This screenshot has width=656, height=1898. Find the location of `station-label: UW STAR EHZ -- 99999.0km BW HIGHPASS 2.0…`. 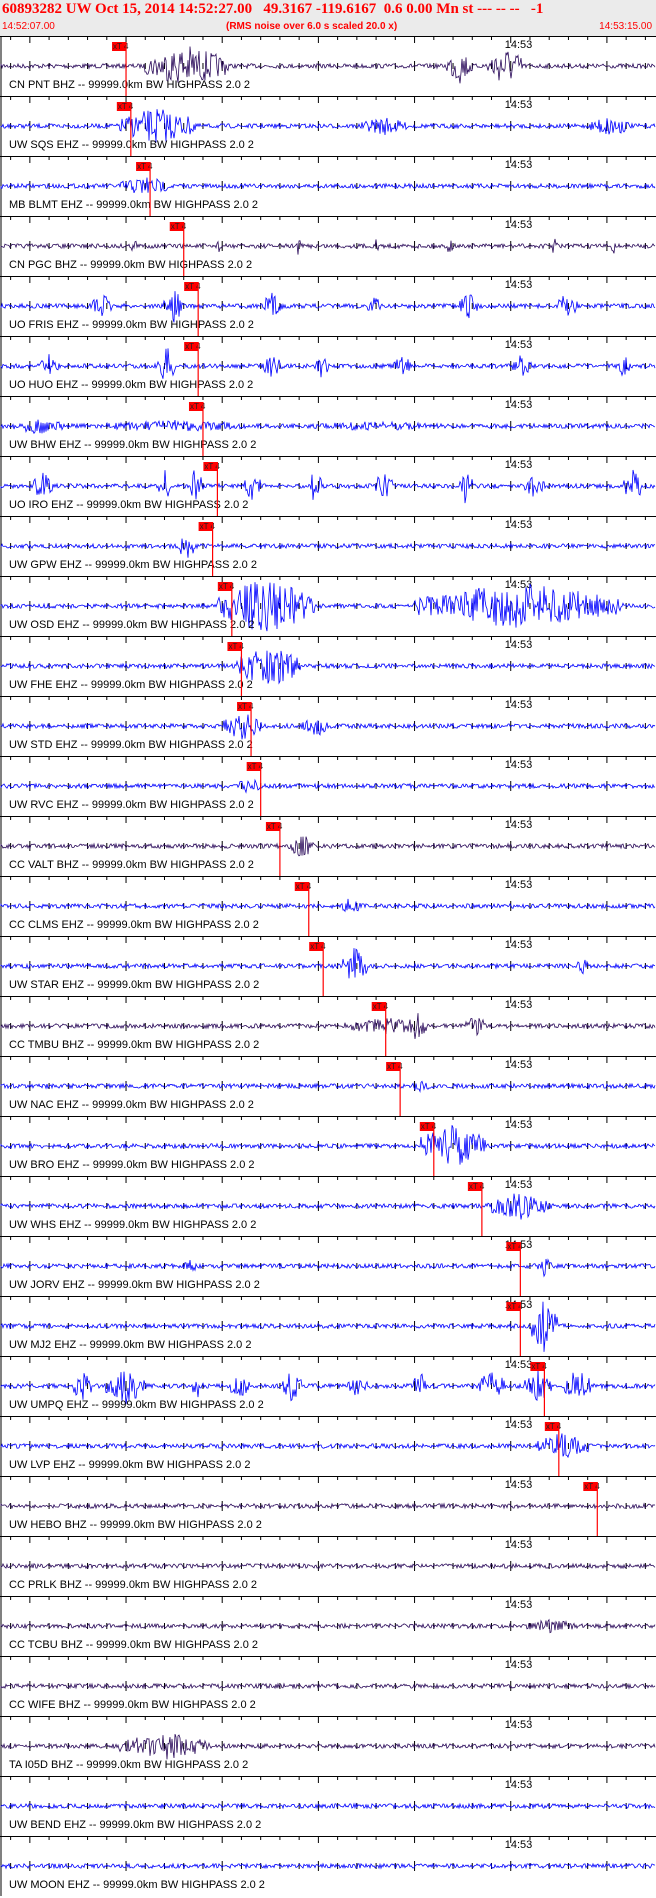

station-label: UW STAR EHZ -- 99999.0km BW HIGHPASS 2.0… is located at coordinates (134, 985).